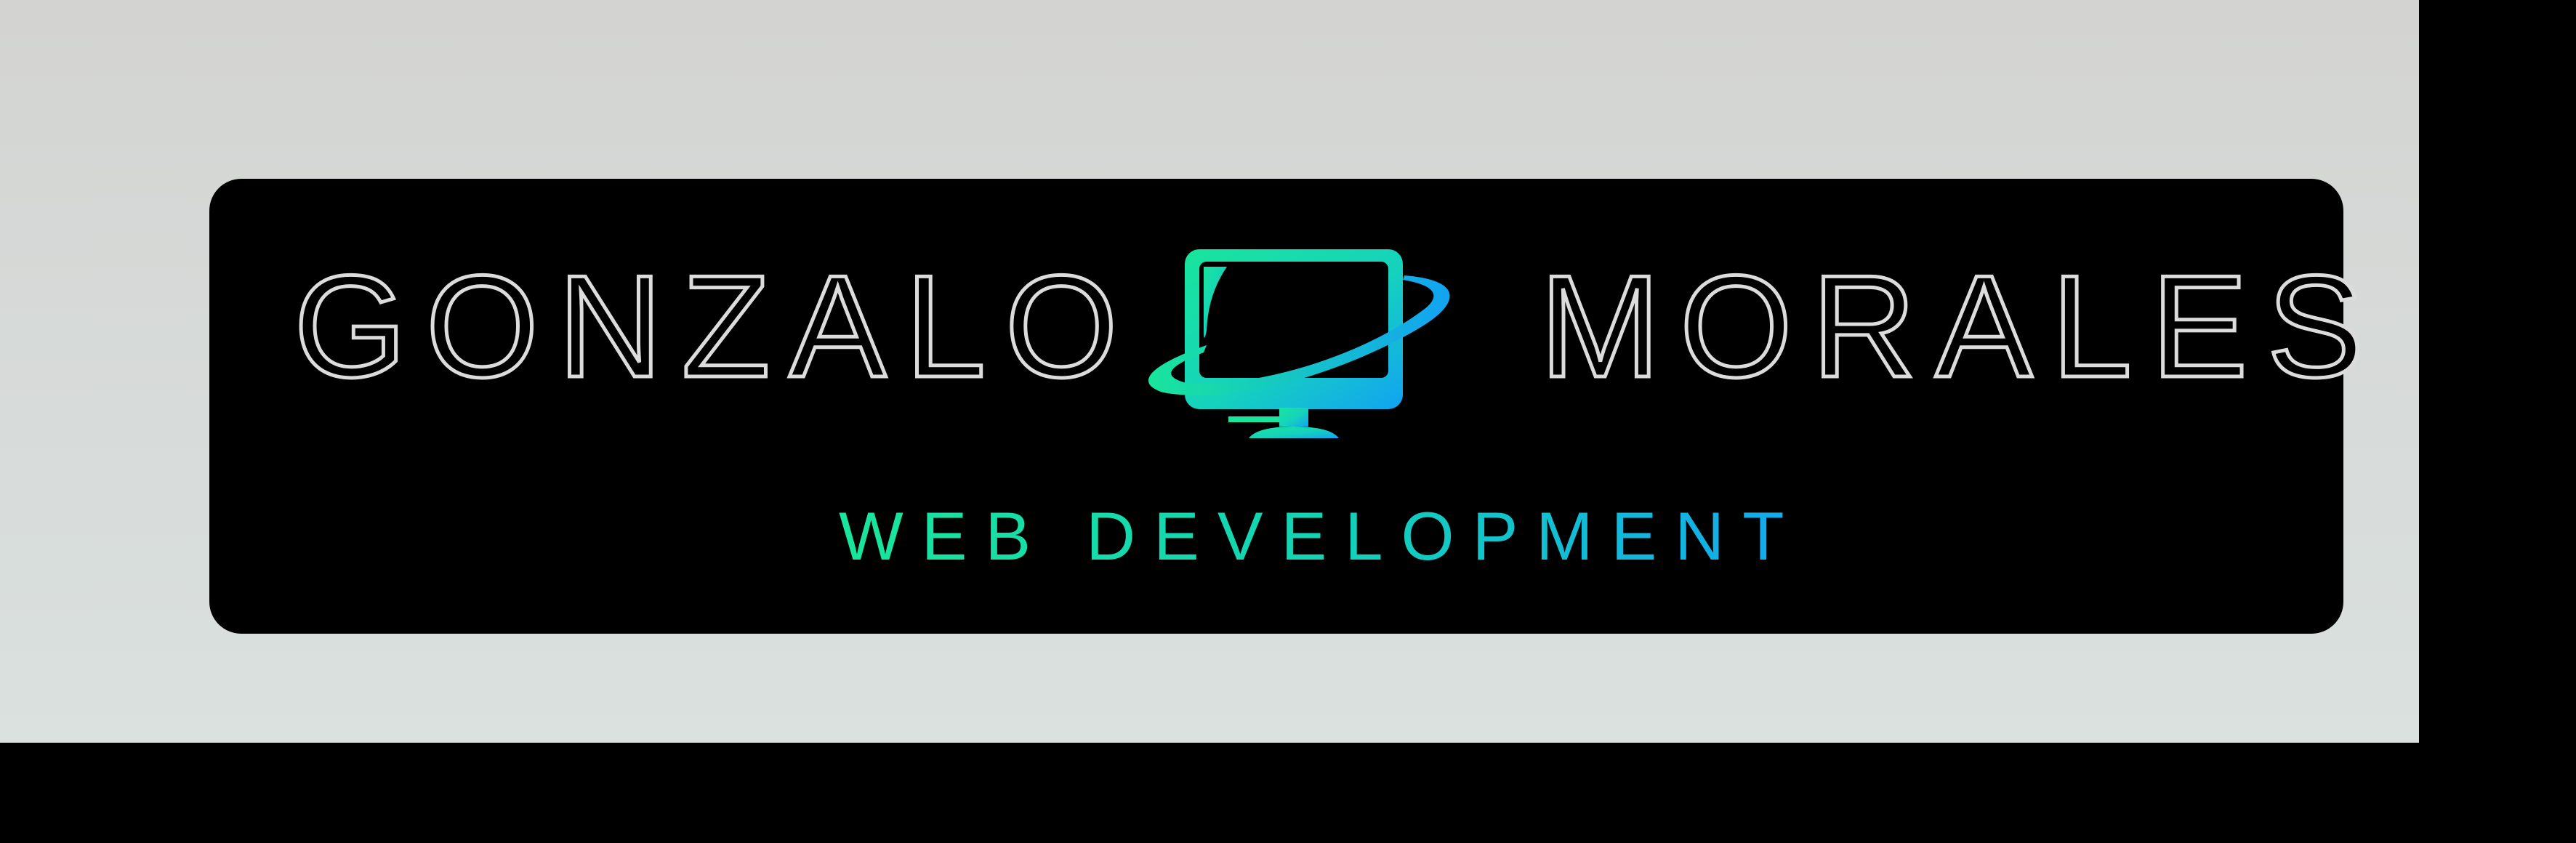 The width and height of the screenshot is (2576, 843). What do you see at coordinates (714, 327) in the screenshot?
I see `logo-first-name: GONZALO` at bounding box center [714, 327].